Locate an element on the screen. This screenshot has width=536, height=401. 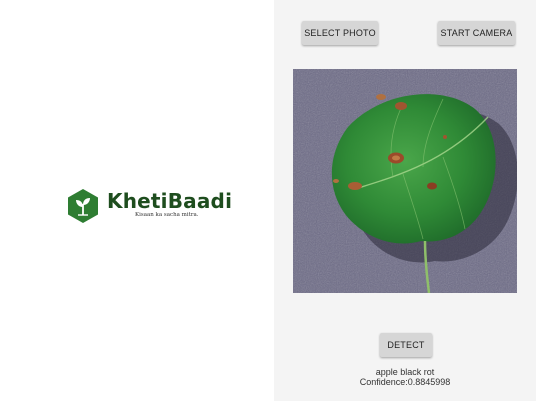
app-logo: KhetiBaadi Kisaan ka sacha mitra. is located at coordinates (152, 206).